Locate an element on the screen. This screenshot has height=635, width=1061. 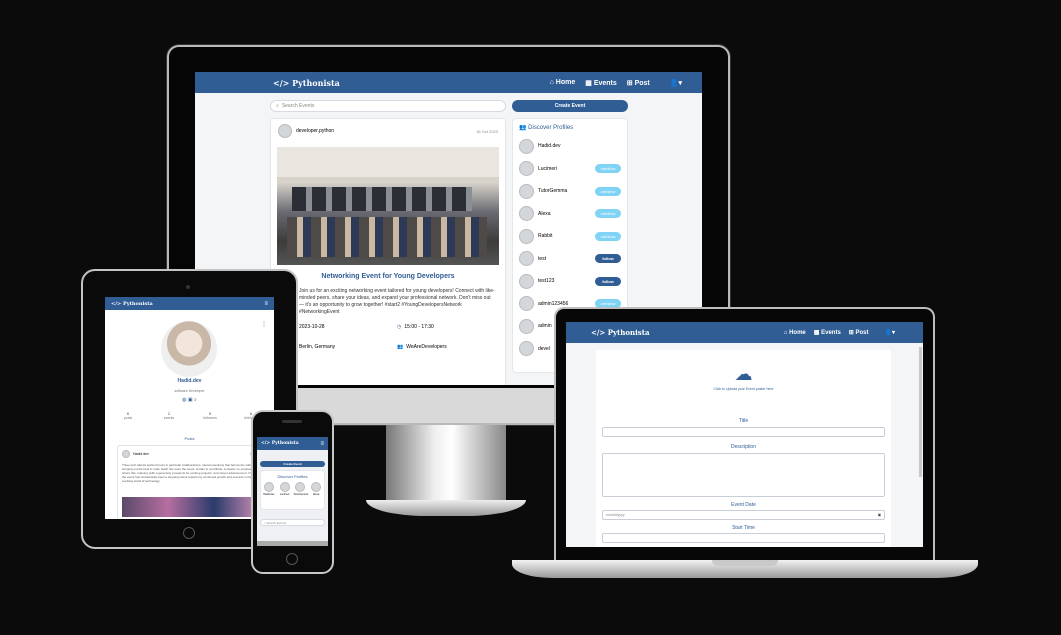
laptop-navbar: </> Pythonista ⌂ Home ▦ Events ⊞ Post 👤▾ is located at coordinates (744, 332).